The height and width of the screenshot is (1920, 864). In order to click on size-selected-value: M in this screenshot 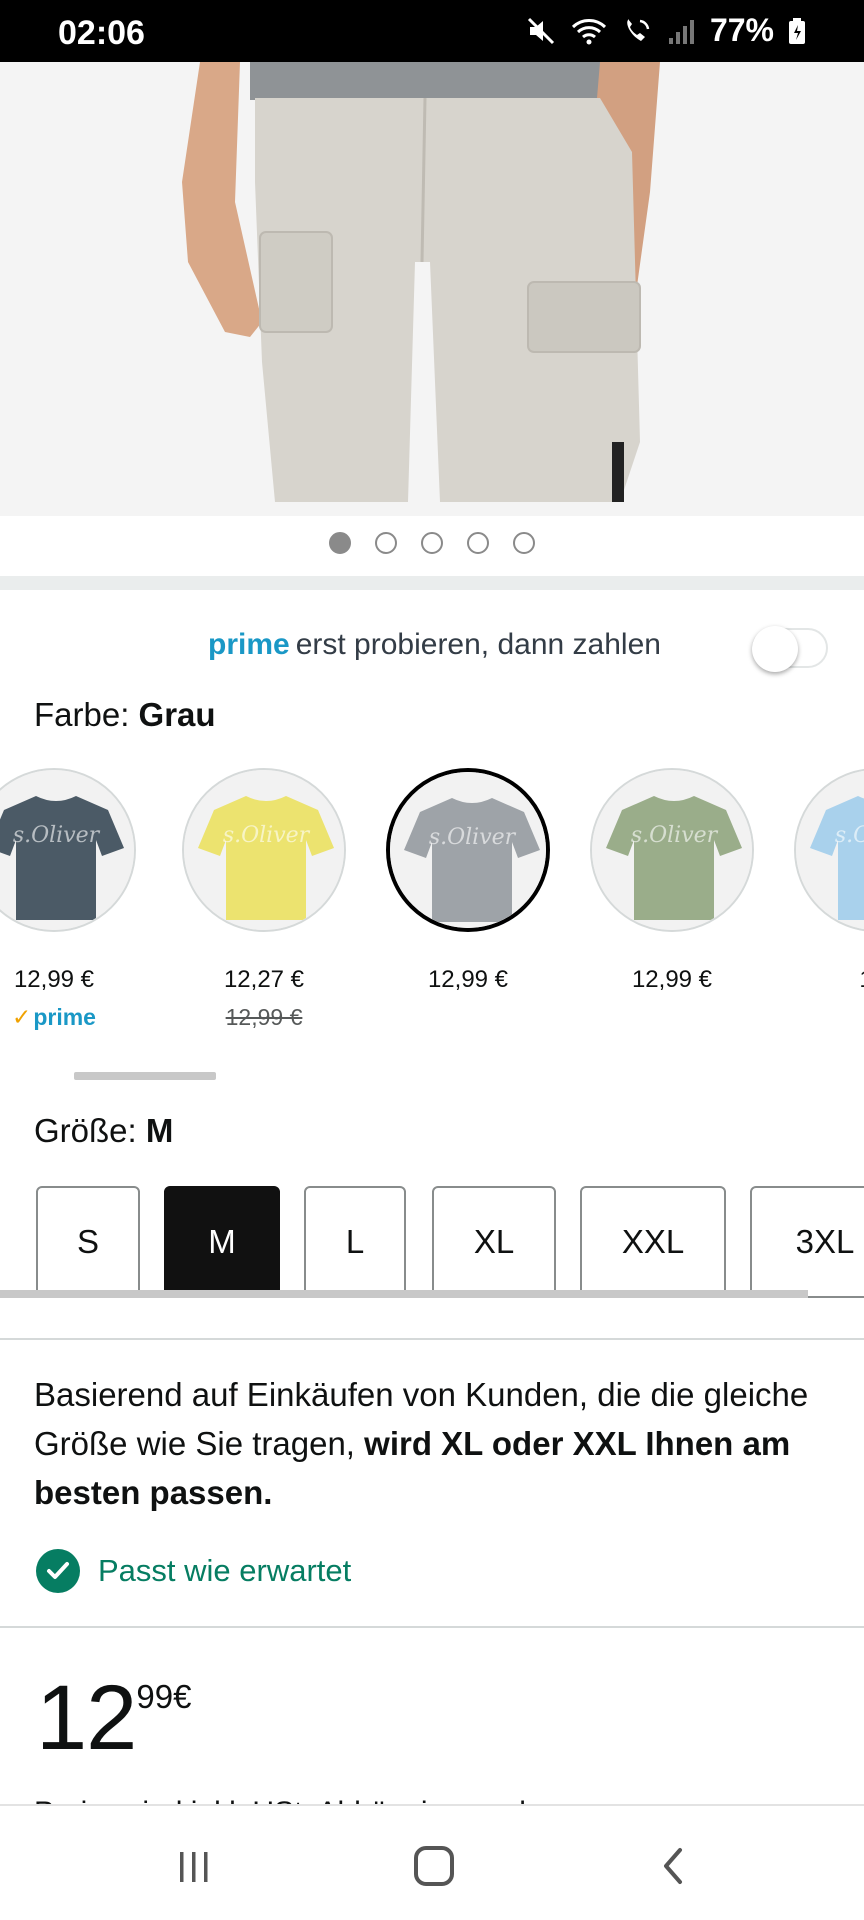, I will do `click(159, 1130)`.